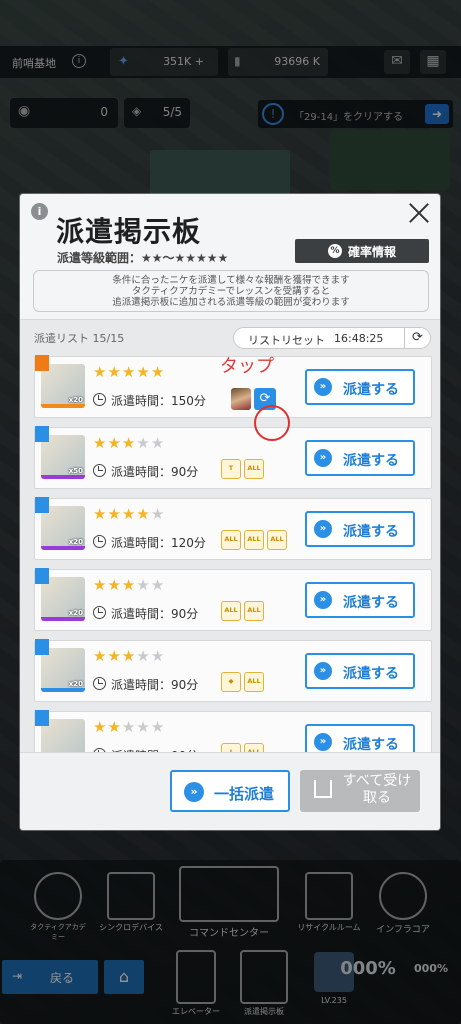  What do you see at coordinates (244, 794) in the screenshot?
I see `bulk-dispatch-label: 一括派遣` at bounding box center [244, 794].